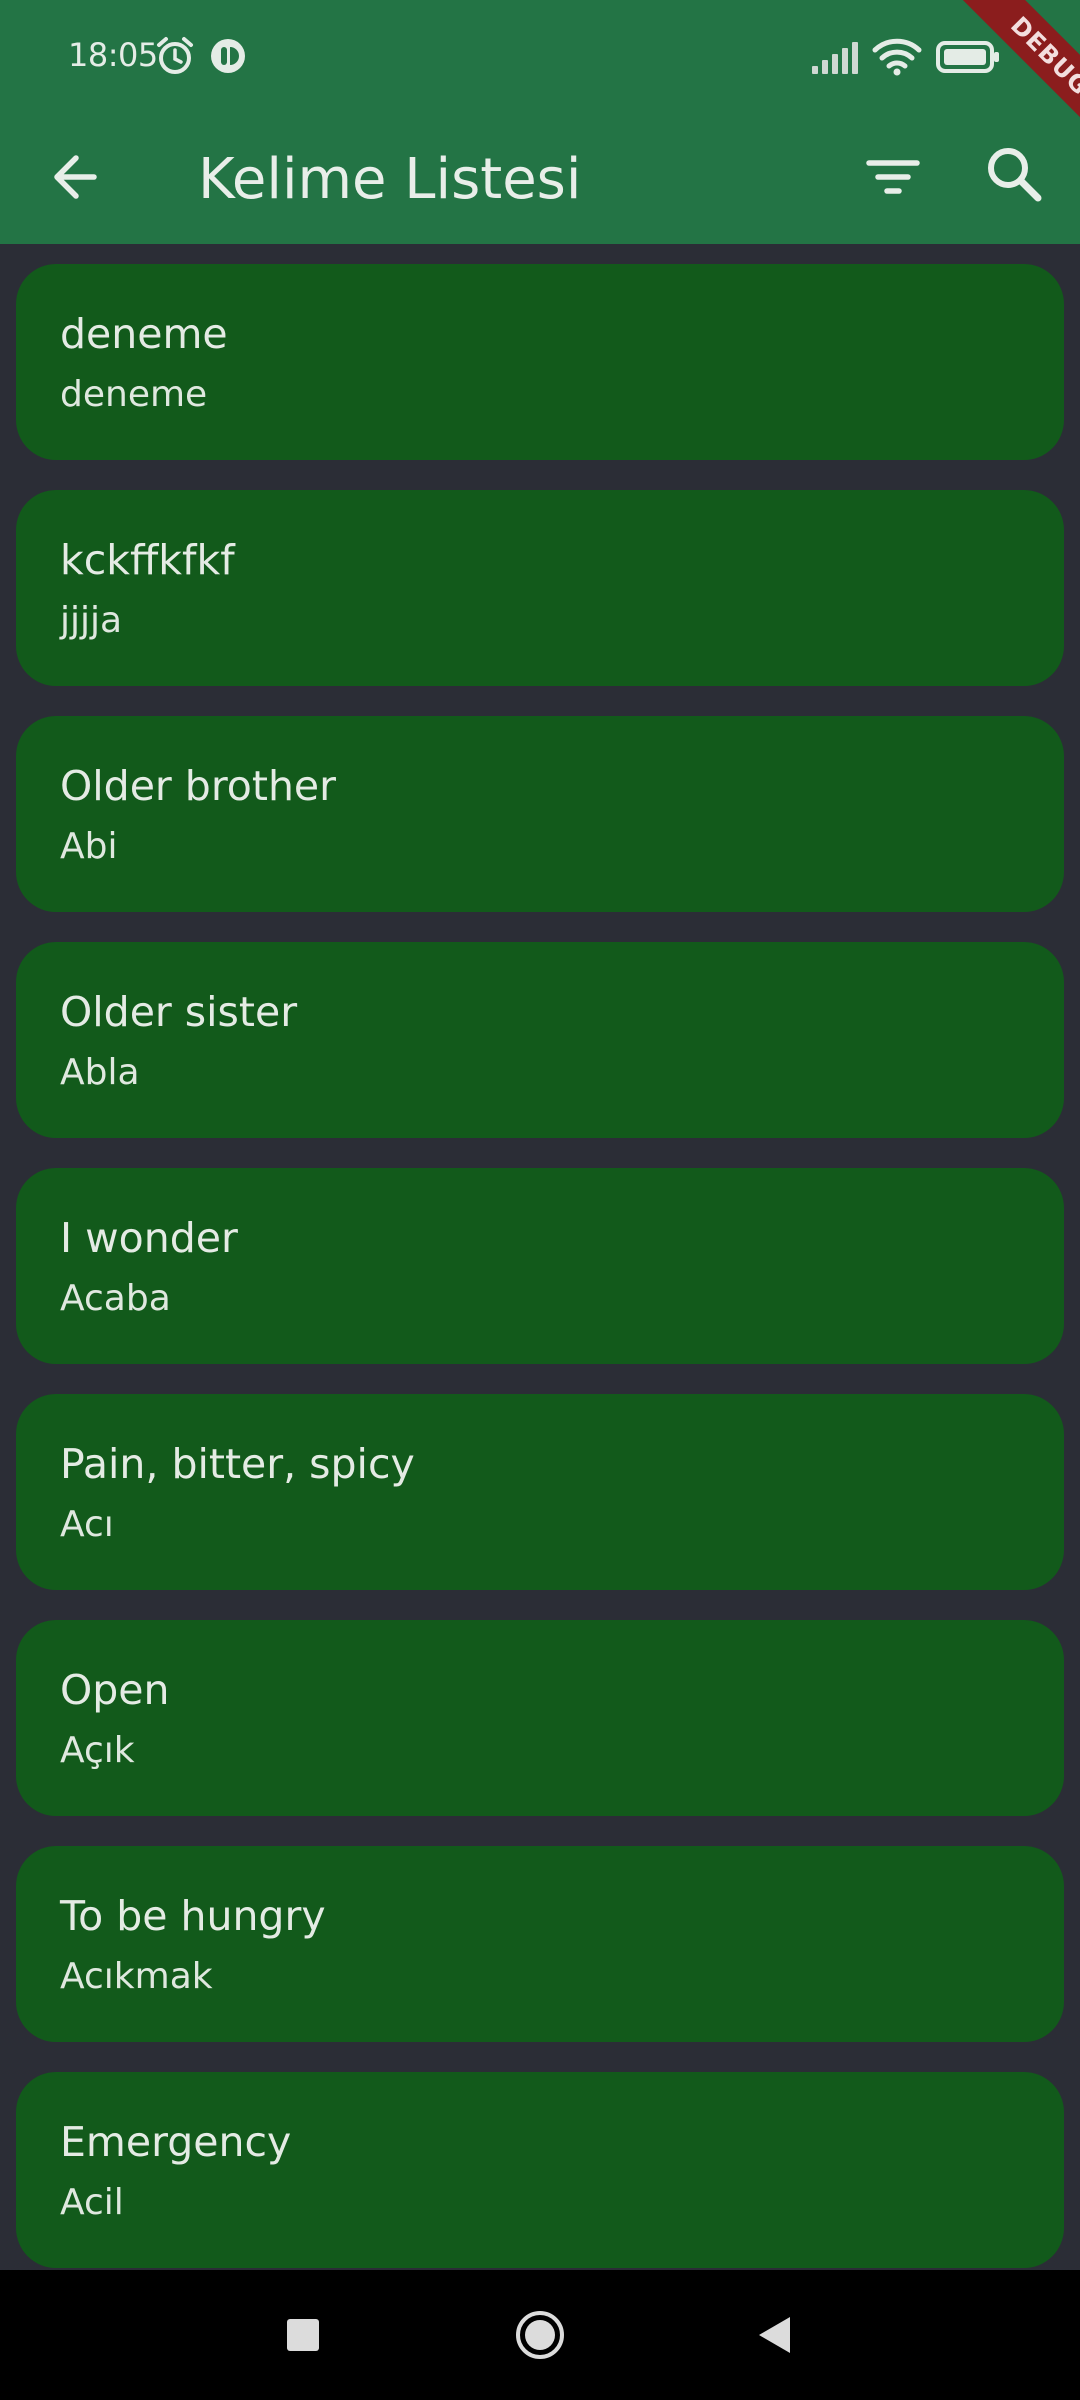  What do you see at coordinates (540, 1718) in the screenshot?
I see `word-card: Open Açık` at bounding box center [540, 1718].